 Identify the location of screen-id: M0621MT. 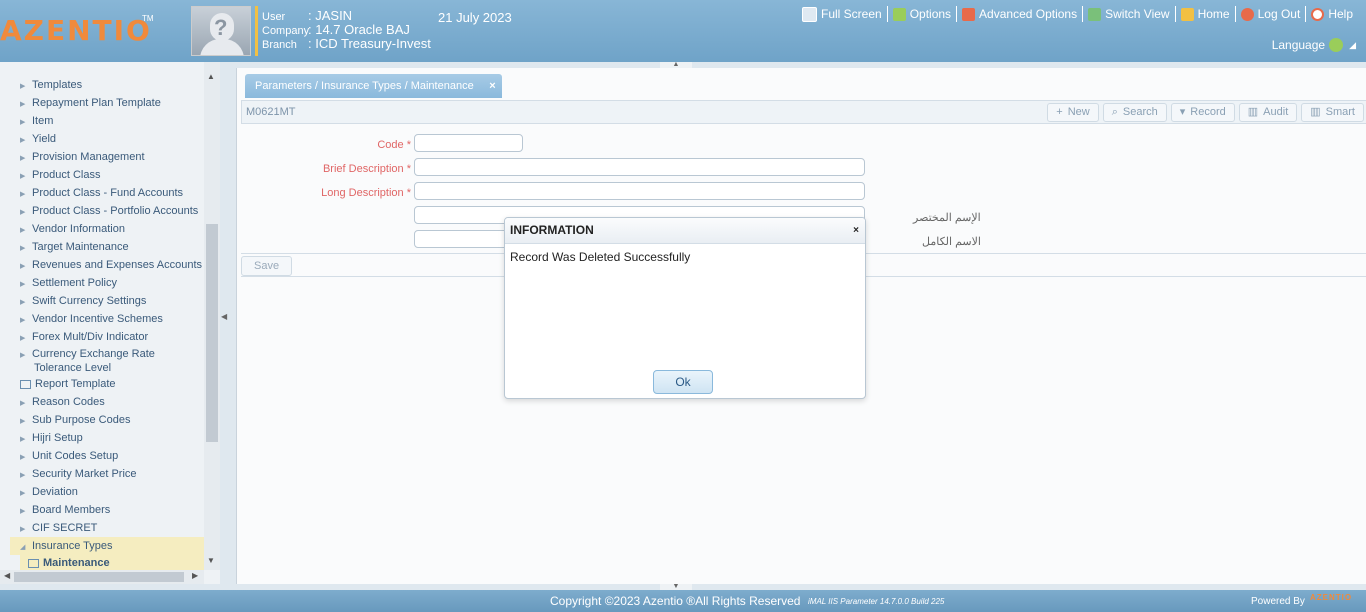
(271, 112).